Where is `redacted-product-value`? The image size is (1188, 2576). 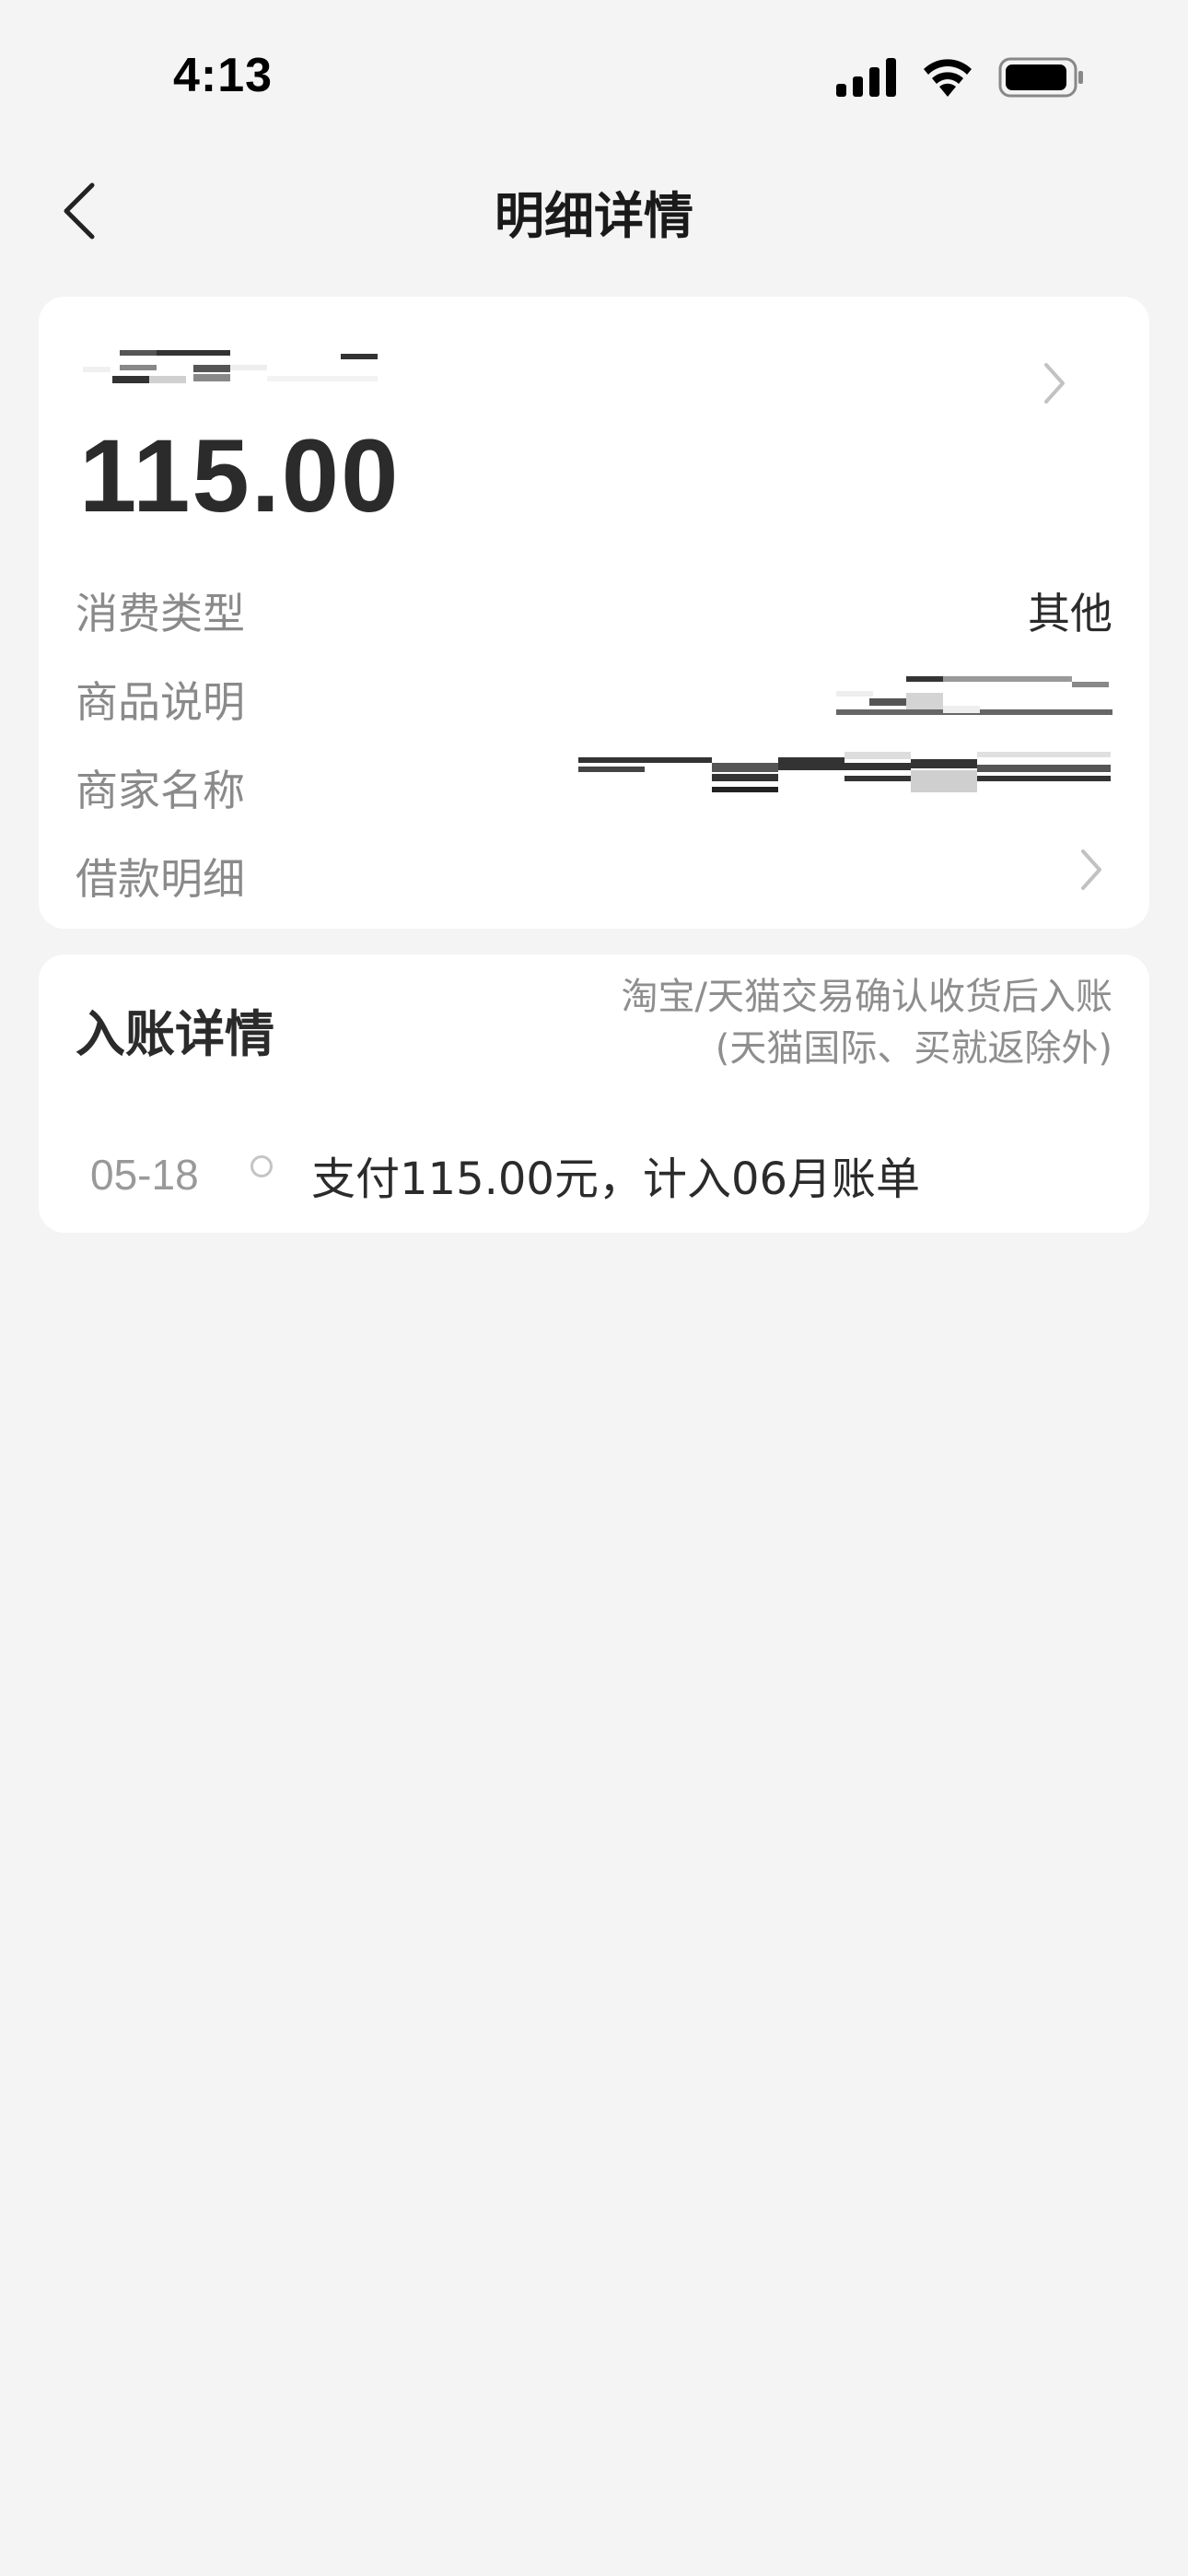 redacted-product-value is located at coordinates (974, 695).